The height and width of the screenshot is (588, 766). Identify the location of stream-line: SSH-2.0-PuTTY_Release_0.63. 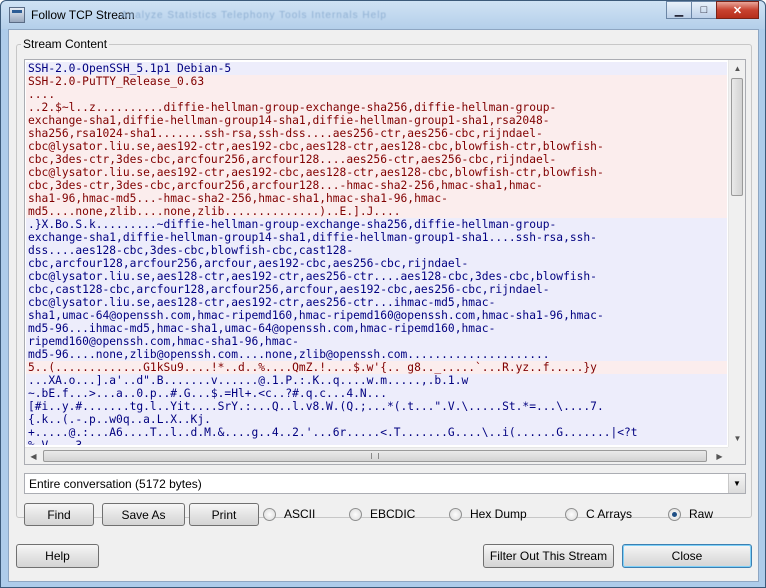
(376, 81).